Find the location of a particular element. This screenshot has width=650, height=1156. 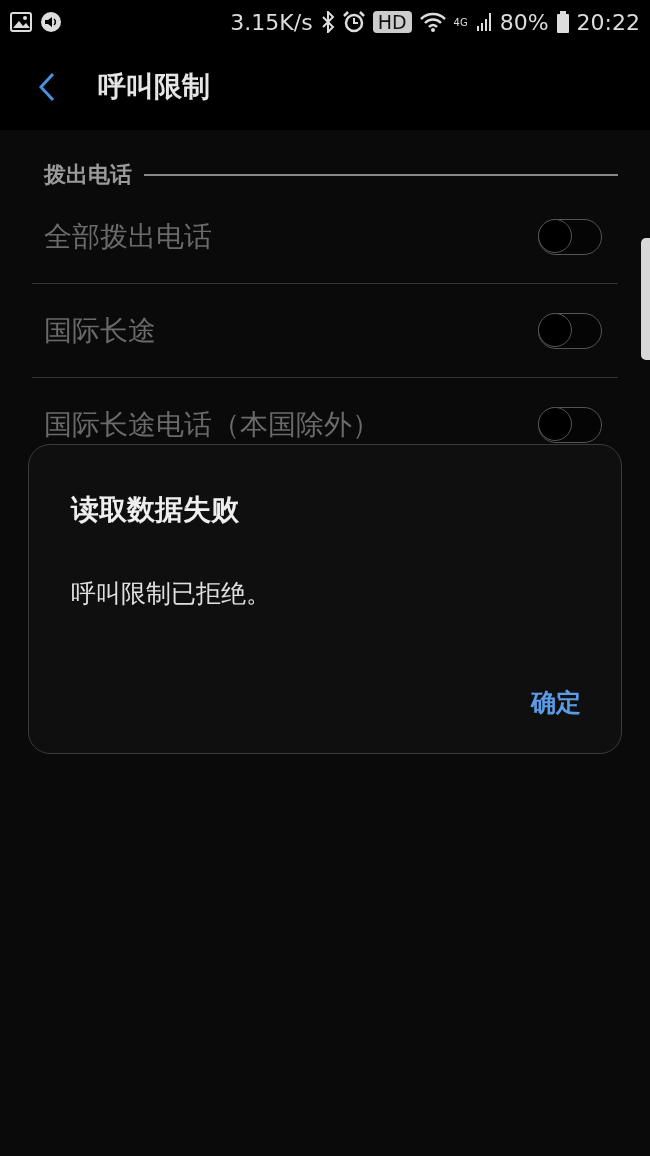

clock: 20:22 is located at coordinates (608, 22).